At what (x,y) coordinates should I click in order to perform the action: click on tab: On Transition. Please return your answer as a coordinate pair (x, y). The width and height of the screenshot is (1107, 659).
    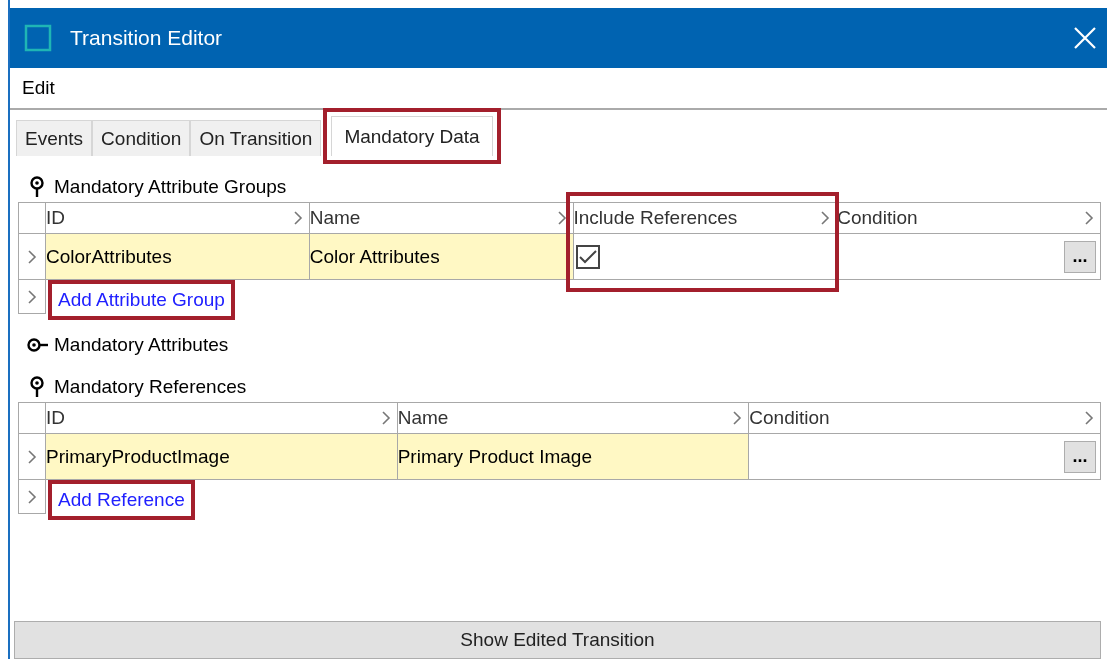
    Looking at the image, I should click on (256, 138).